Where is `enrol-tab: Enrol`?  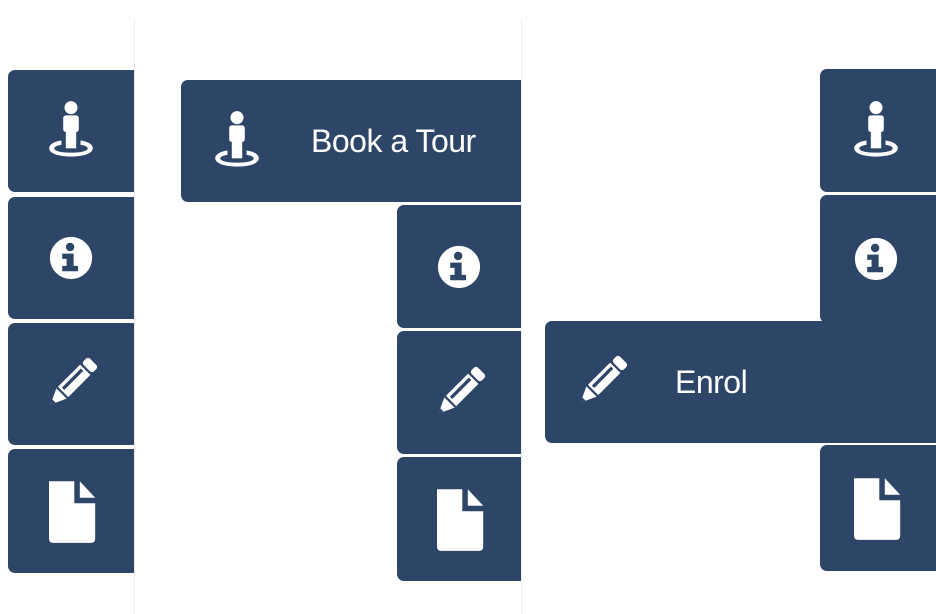
enrol-tab: Enrol is located at coordinates (740, 382).